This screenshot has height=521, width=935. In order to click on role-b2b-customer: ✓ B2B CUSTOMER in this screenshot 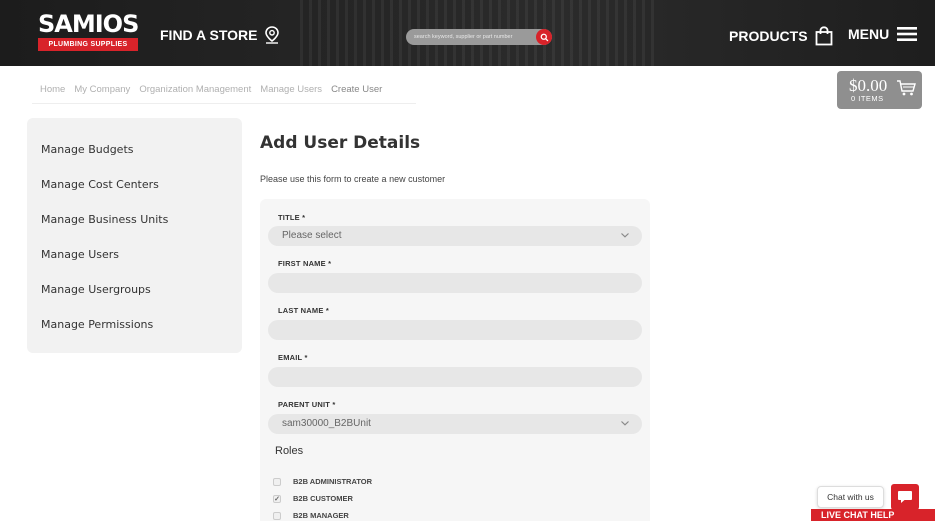, I will do `click(313, 498)`.